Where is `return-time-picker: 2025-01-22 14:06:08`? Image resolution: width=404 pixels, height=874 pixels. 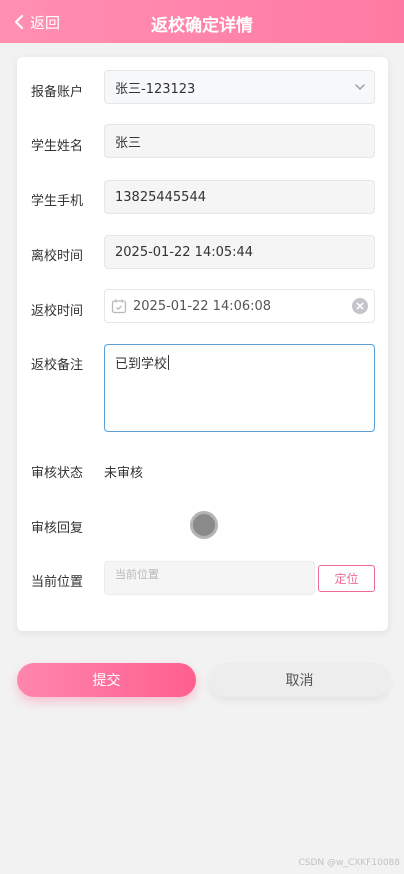
return-time-picker: 2025-01-22 14:06:08 is located at coordinates (239, 306).